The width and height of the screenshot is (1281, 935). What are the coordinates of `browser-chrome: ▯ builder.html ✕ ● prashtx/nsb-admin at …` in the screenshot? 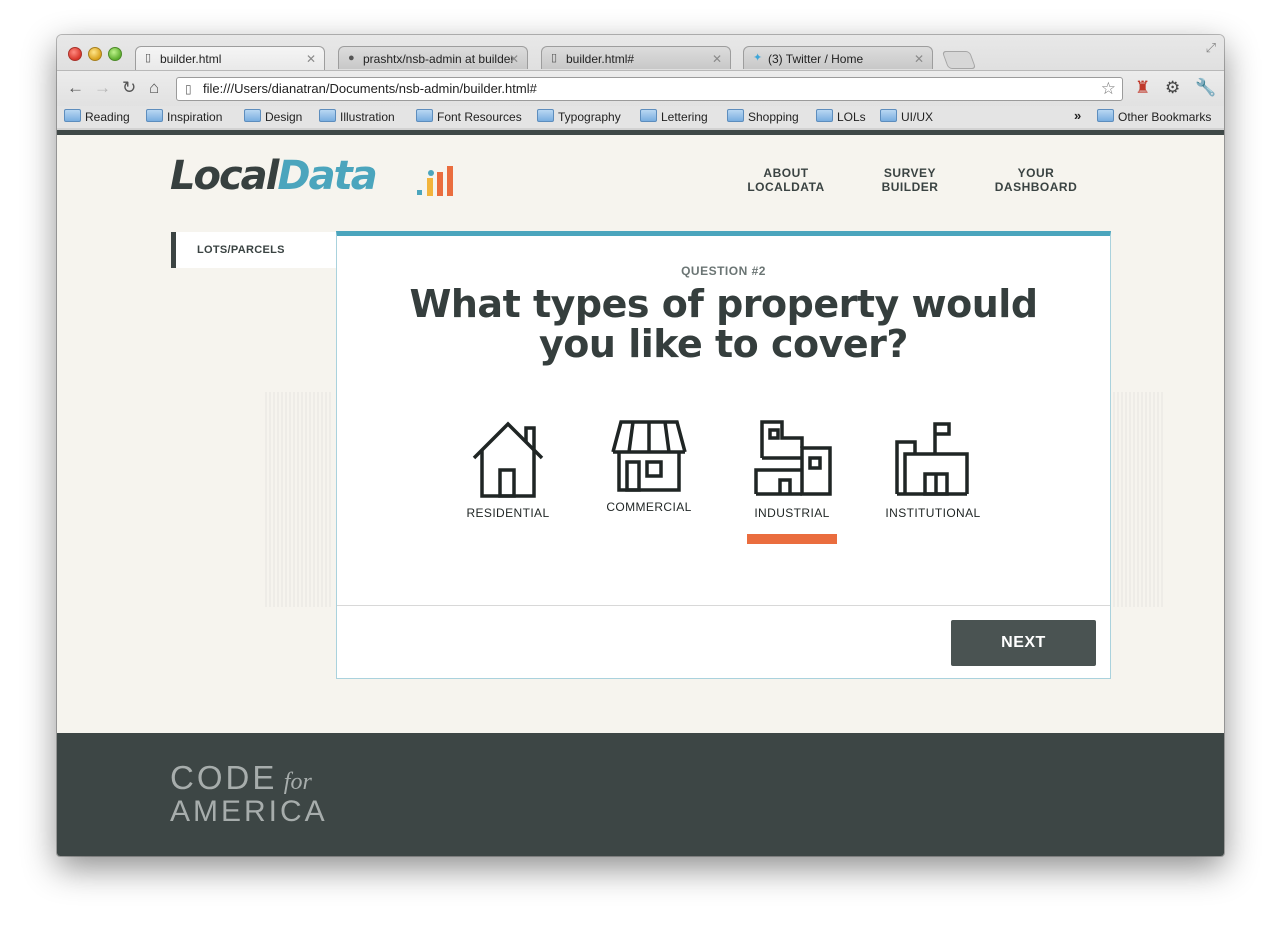 It's located at (640, 83).